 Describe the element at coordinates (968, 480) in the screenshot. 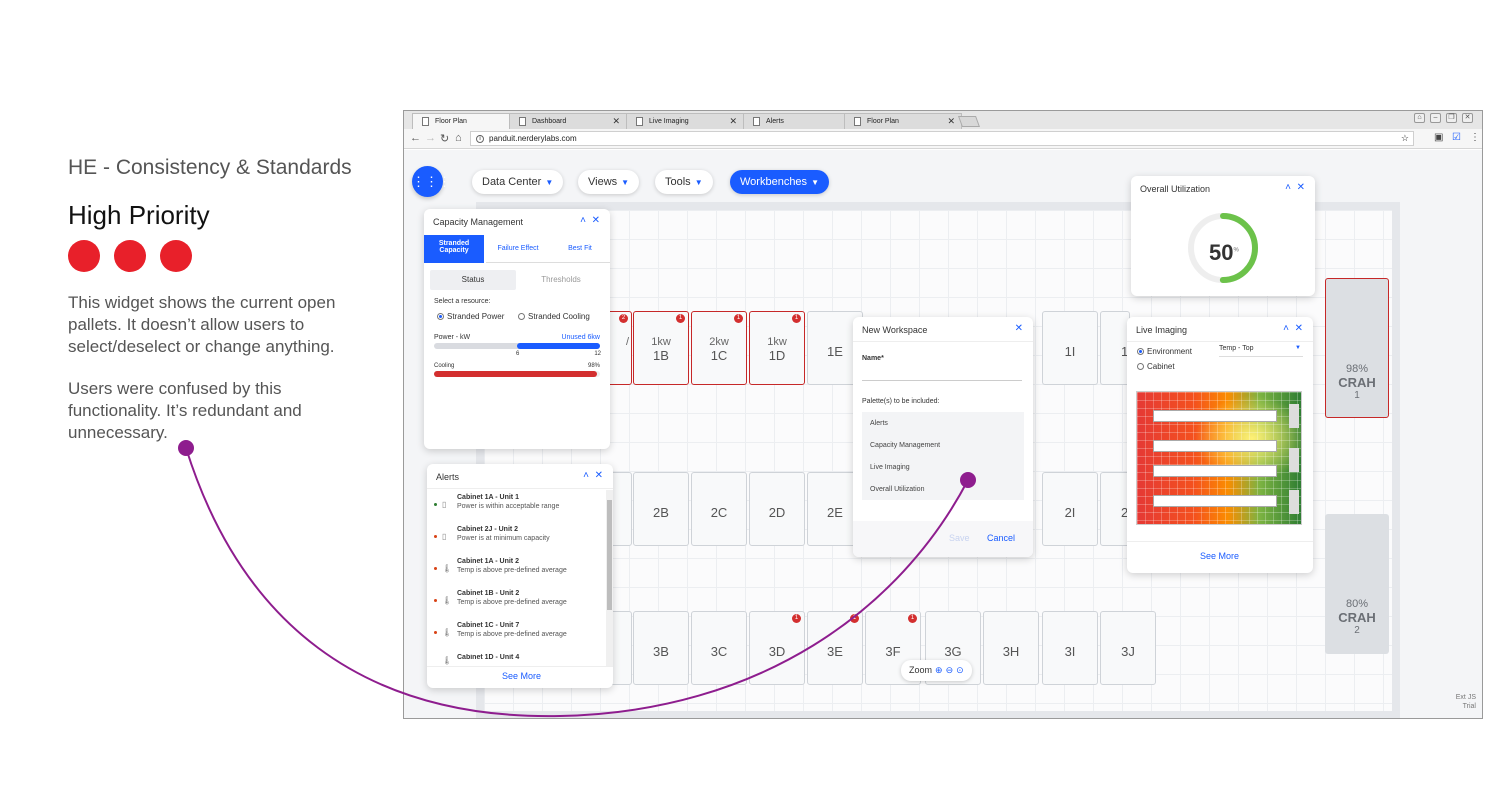

I see `connector-end-dot` at that location.